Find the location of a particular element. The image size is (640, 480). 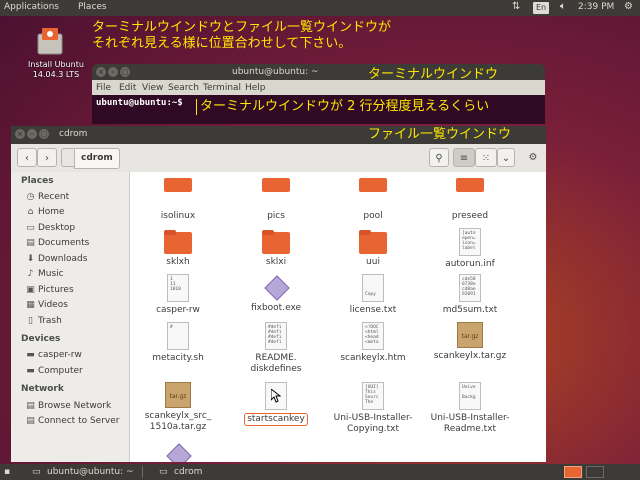

drive-icon: ▬ is located at coordinates (30, 355).